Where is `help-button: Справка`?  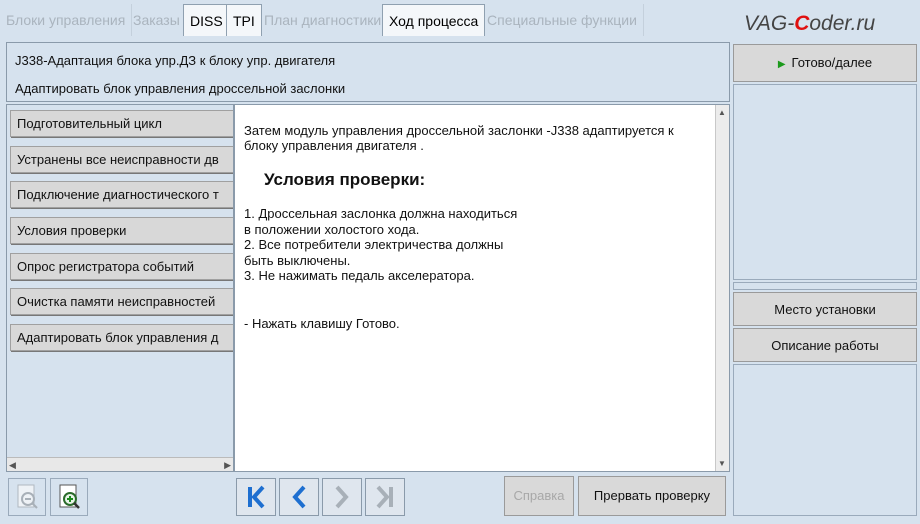
help-button: Справка is located at coordinates (539, 496).